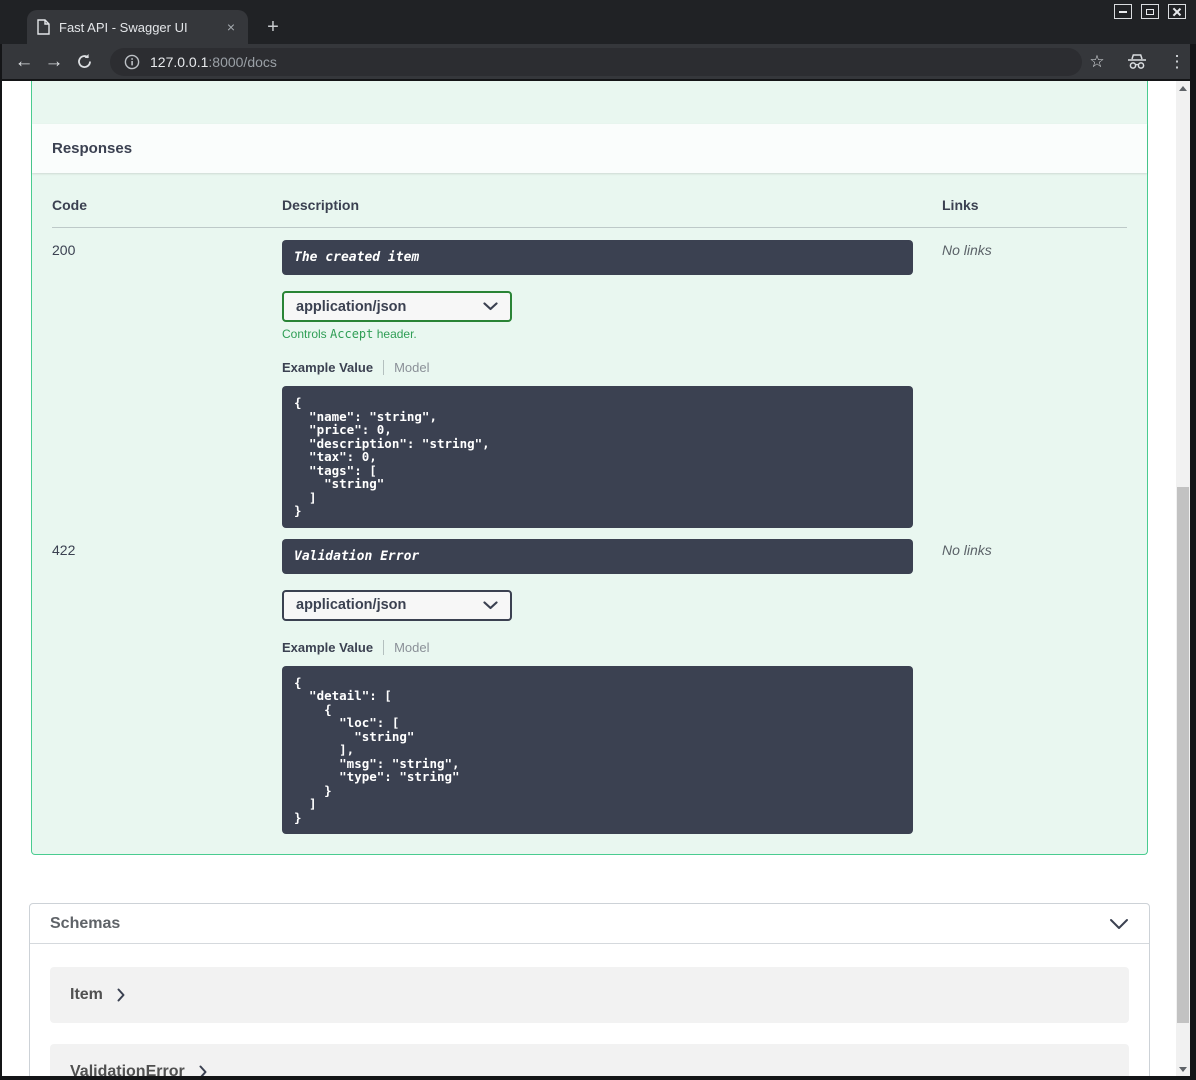 The width and height of the screenshot is (1196, 1080). Describe the element at coordinates (352, 334) in the screenshot. I see `note-code: Accept` at that location.